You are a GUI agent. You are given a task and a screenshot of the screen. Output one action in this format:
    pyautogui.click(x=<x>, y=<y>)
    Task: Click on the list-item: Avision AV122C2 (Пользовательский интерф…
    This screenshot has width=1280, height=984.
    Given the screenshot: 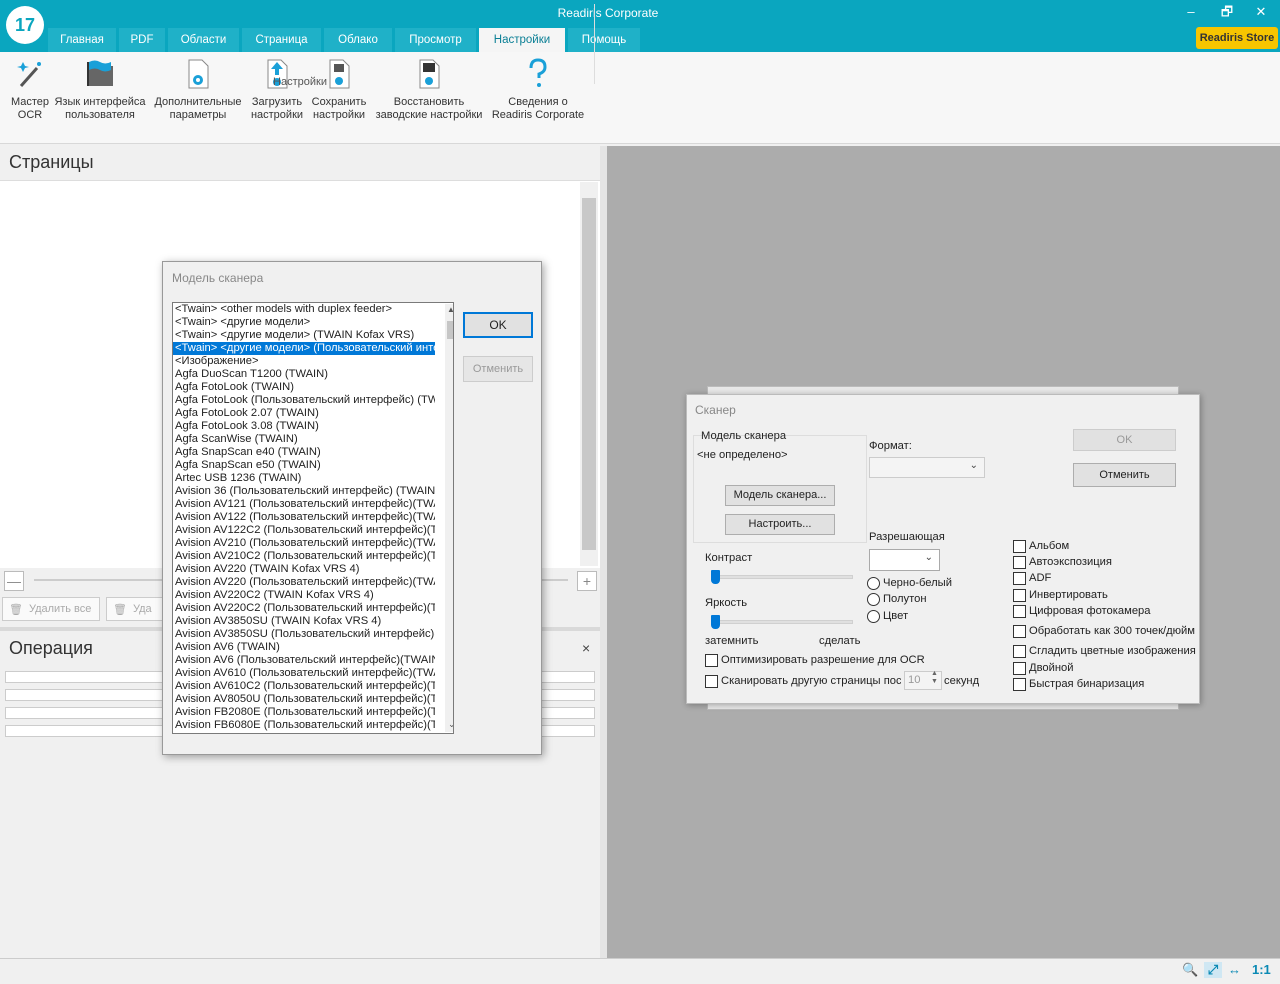 What is the action you would take?
    pyautogui.click(x=304, y=530)
    